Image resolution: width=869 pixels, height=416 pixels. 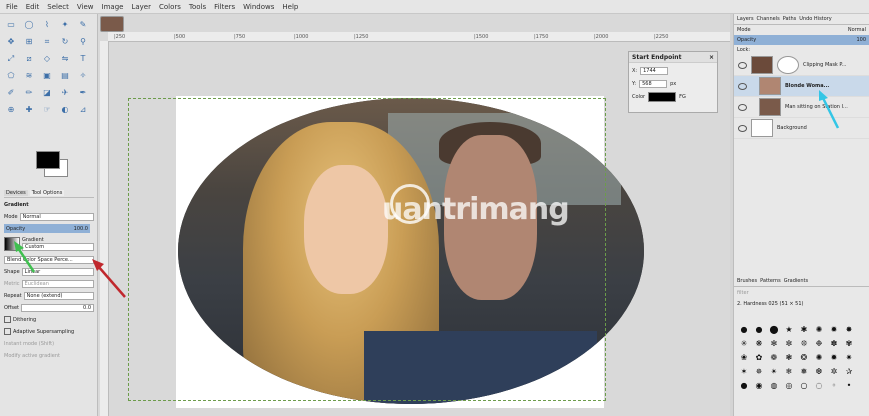 What do you see at coordinates (83, 58) in the screenshot?
I see `text-icon: T` at bounding box center [83, 58].